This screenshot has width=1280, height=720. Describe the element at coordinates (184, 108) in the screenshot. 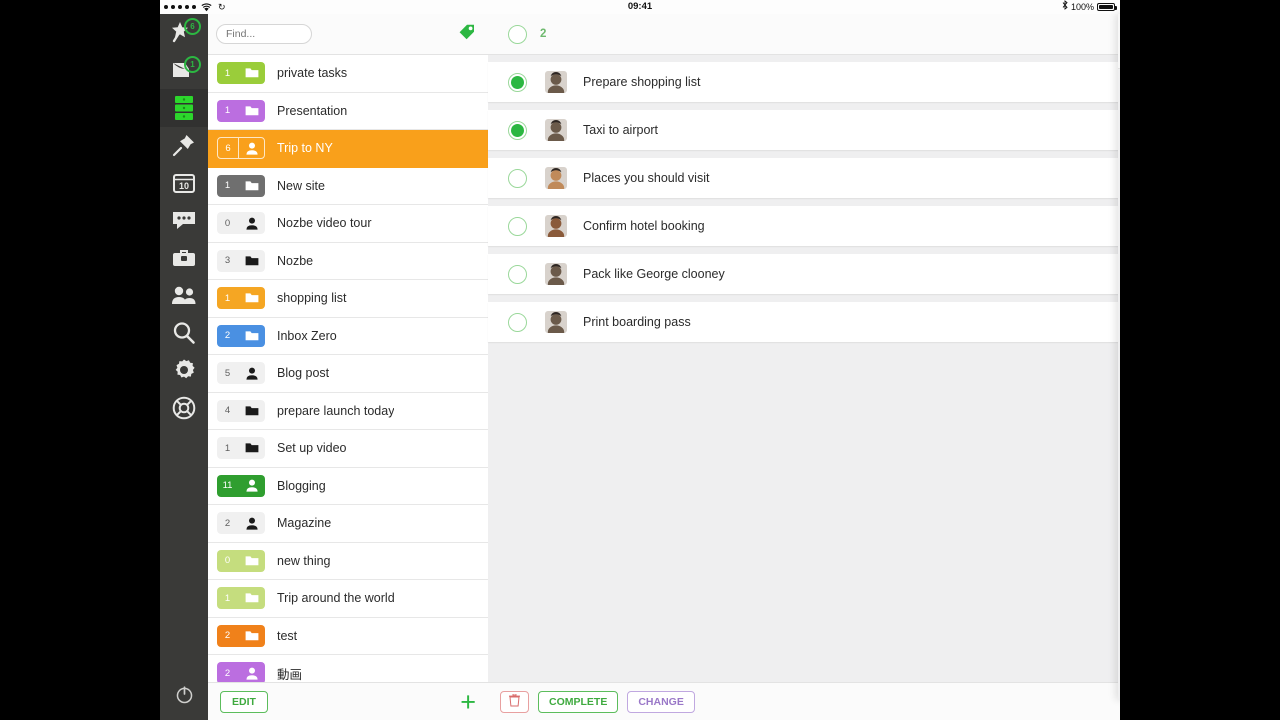

I see `sidebar-item-projects` at that location.